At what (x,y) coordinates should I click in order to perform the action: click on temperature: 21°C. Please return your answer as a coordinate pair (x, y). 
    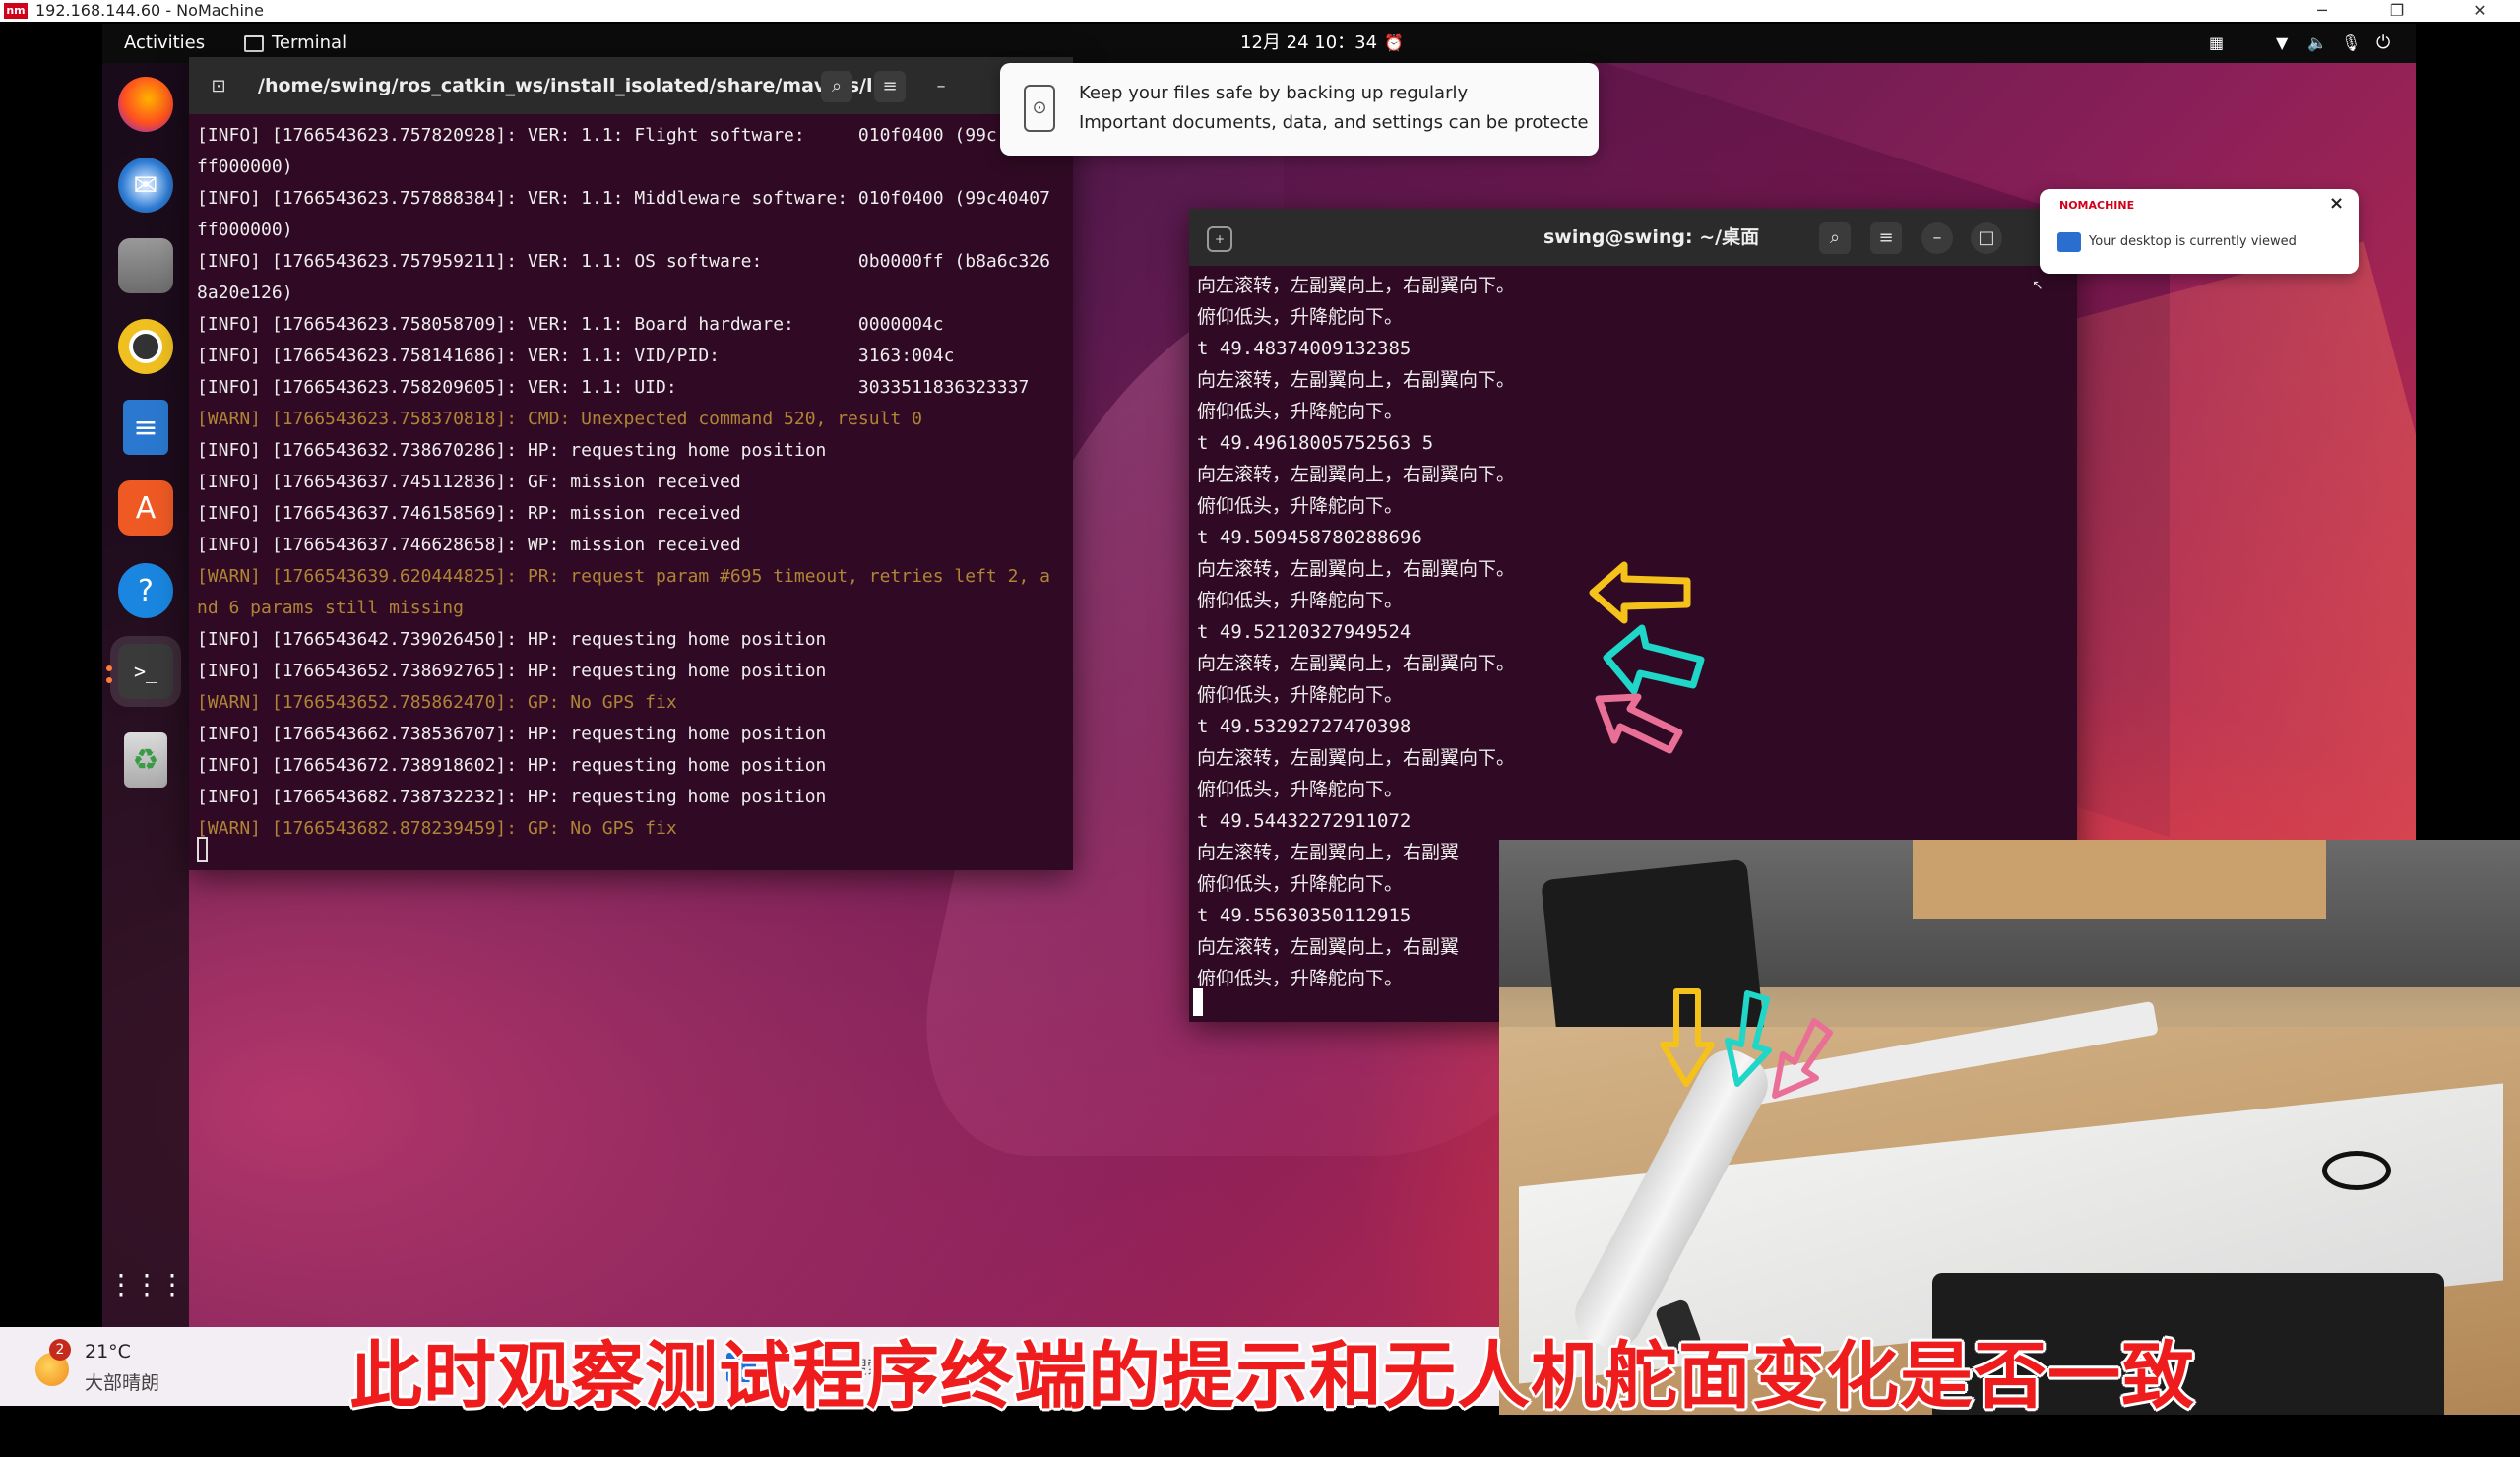
    Looking at the image, I should click on (108, 1351).